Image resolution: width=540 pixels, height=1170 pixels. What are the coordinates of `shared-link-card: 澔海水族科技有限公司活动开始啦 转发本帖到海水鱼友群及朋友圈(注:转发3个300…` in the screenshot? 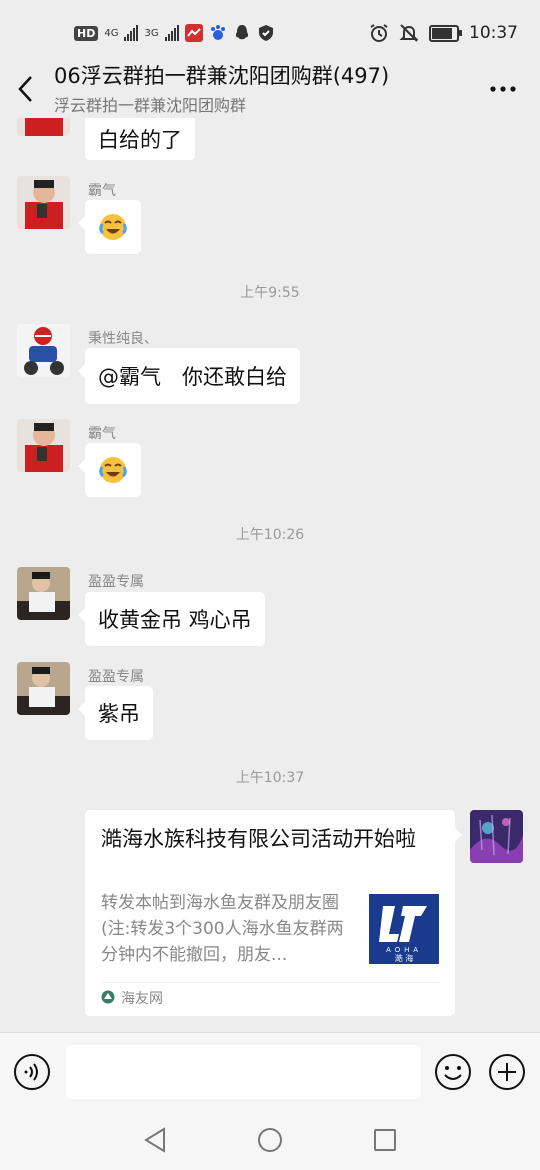 It's located at (273, 913).